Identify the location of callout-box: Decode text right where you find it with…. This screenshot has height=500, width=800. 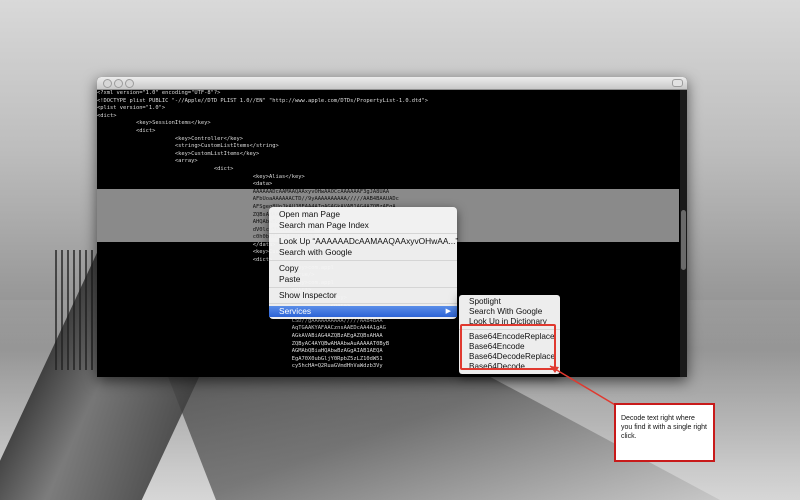
(664, 432).